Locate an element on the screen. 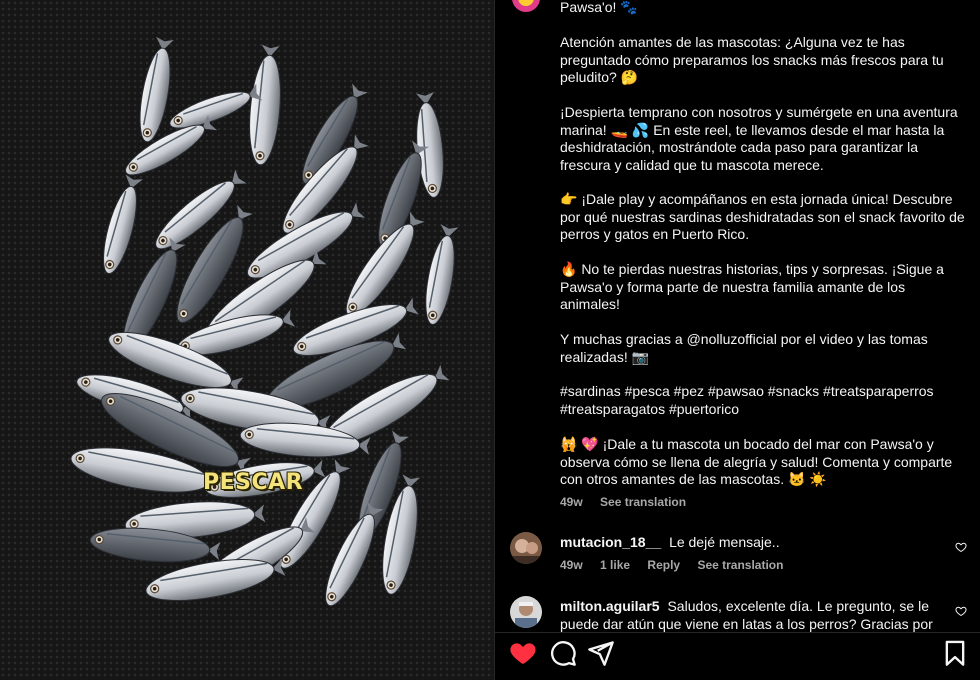  comment-body: mutacion_18__ Le dejé mensaje.. is located at coordinates (750, 543).